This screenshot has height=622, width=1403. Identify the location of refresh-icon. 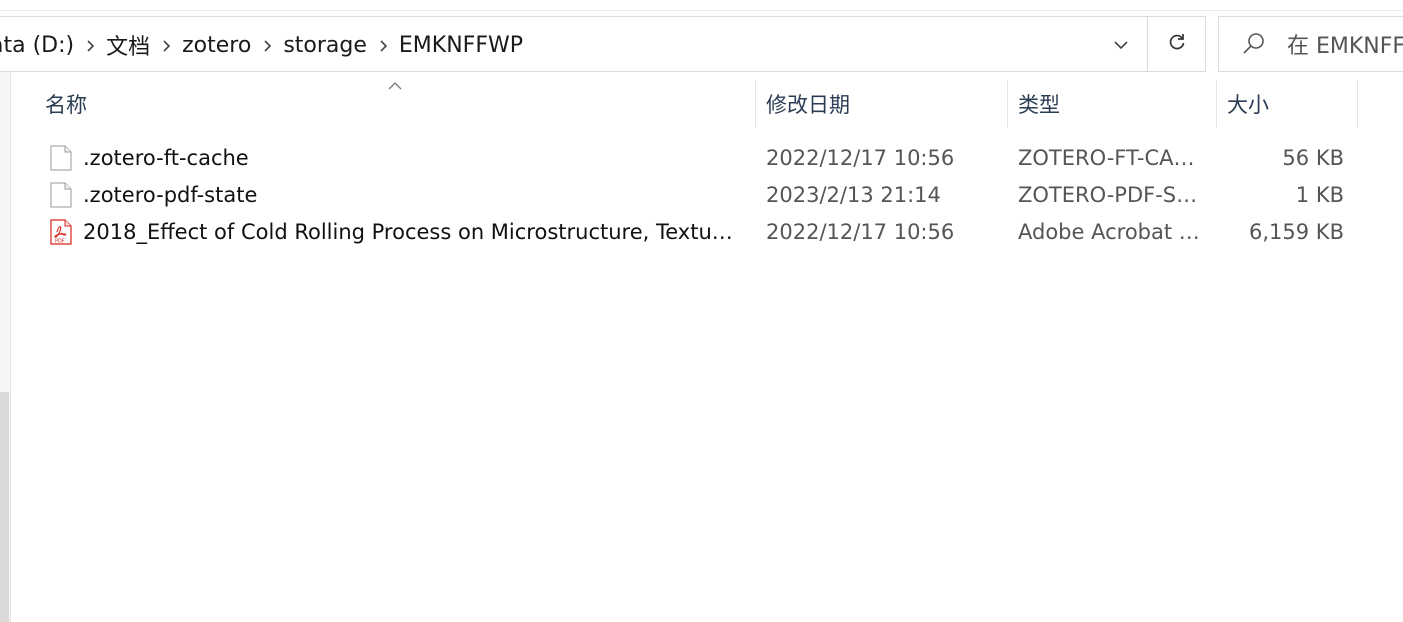
(1177, 44).